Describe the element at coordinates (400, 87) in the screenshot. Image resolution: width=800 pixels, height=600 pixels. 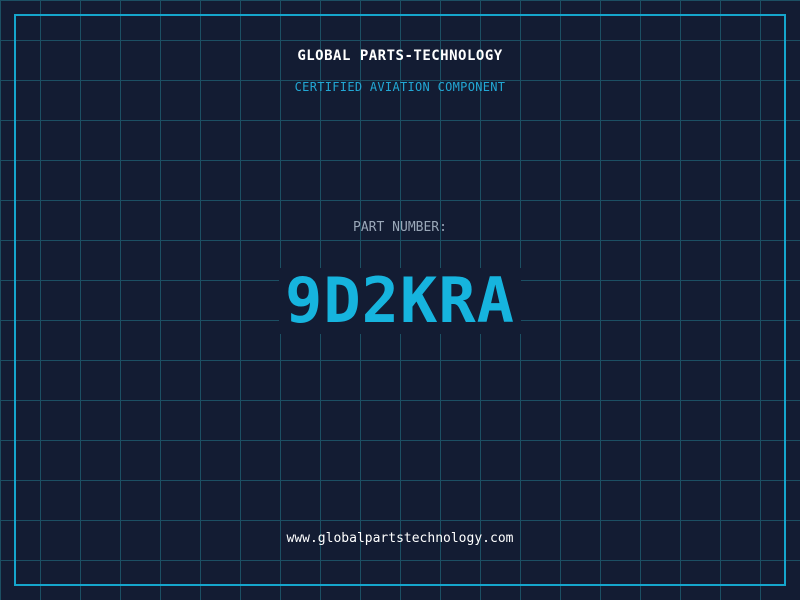
I see `brand-tagline: CERTIFIED AVIATION COMPONENT` at that location.